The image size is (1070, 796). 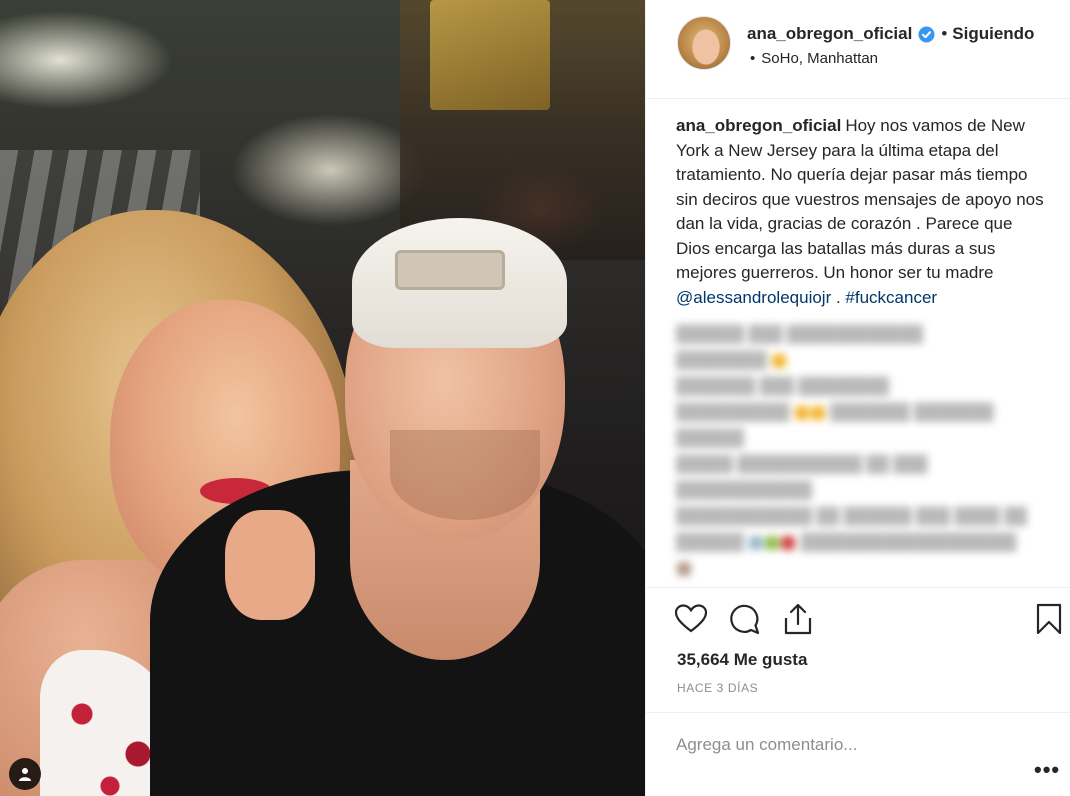 What do you see at coordinates (490, 55) in the screenshot?
I see `photo-street-sign` at bounding box center [490, 55].